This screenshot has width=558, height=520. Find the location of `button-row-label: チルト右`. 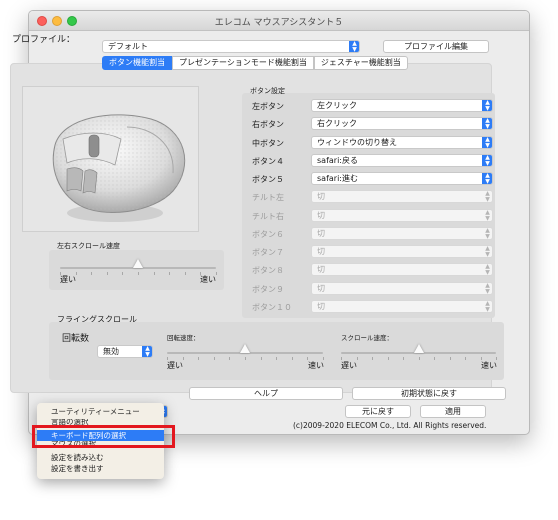

button-row-label: チルト右 is located at coordinates (268, 216).